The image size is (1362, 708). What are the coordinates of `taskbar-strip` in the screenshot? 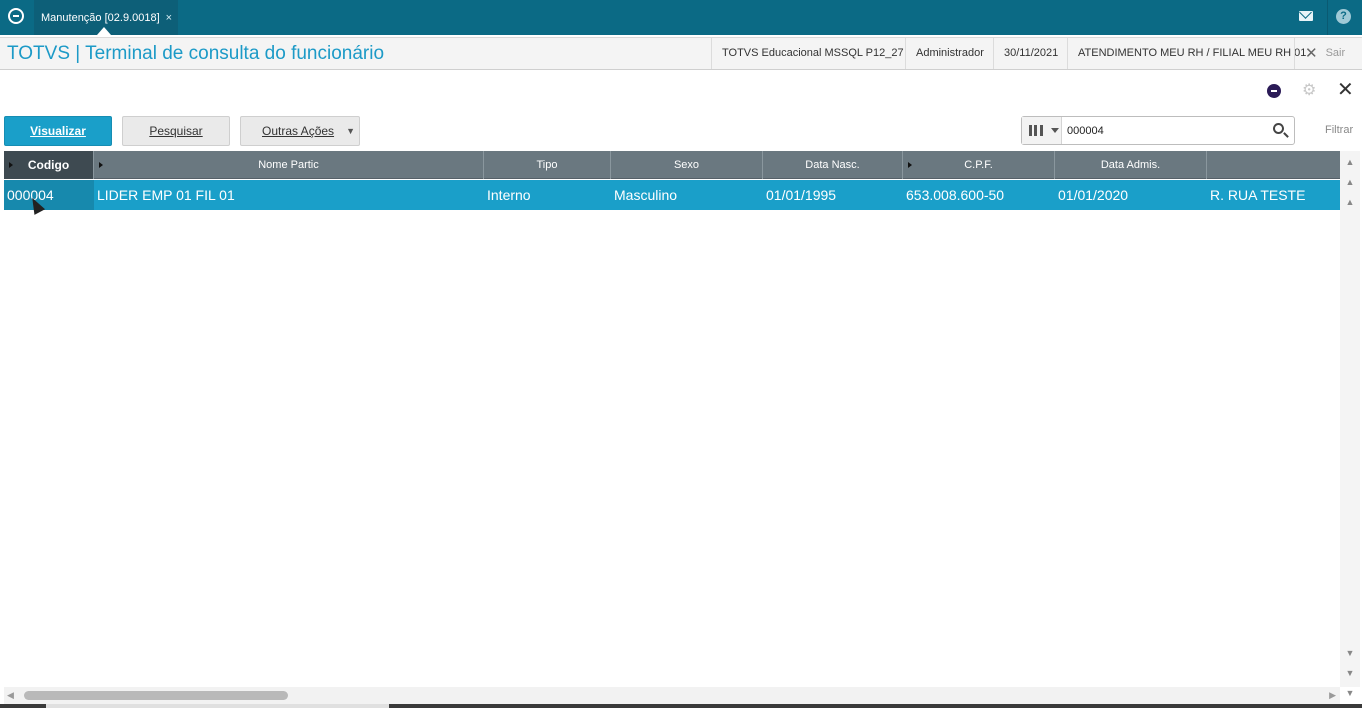 It's located at (681, 706).